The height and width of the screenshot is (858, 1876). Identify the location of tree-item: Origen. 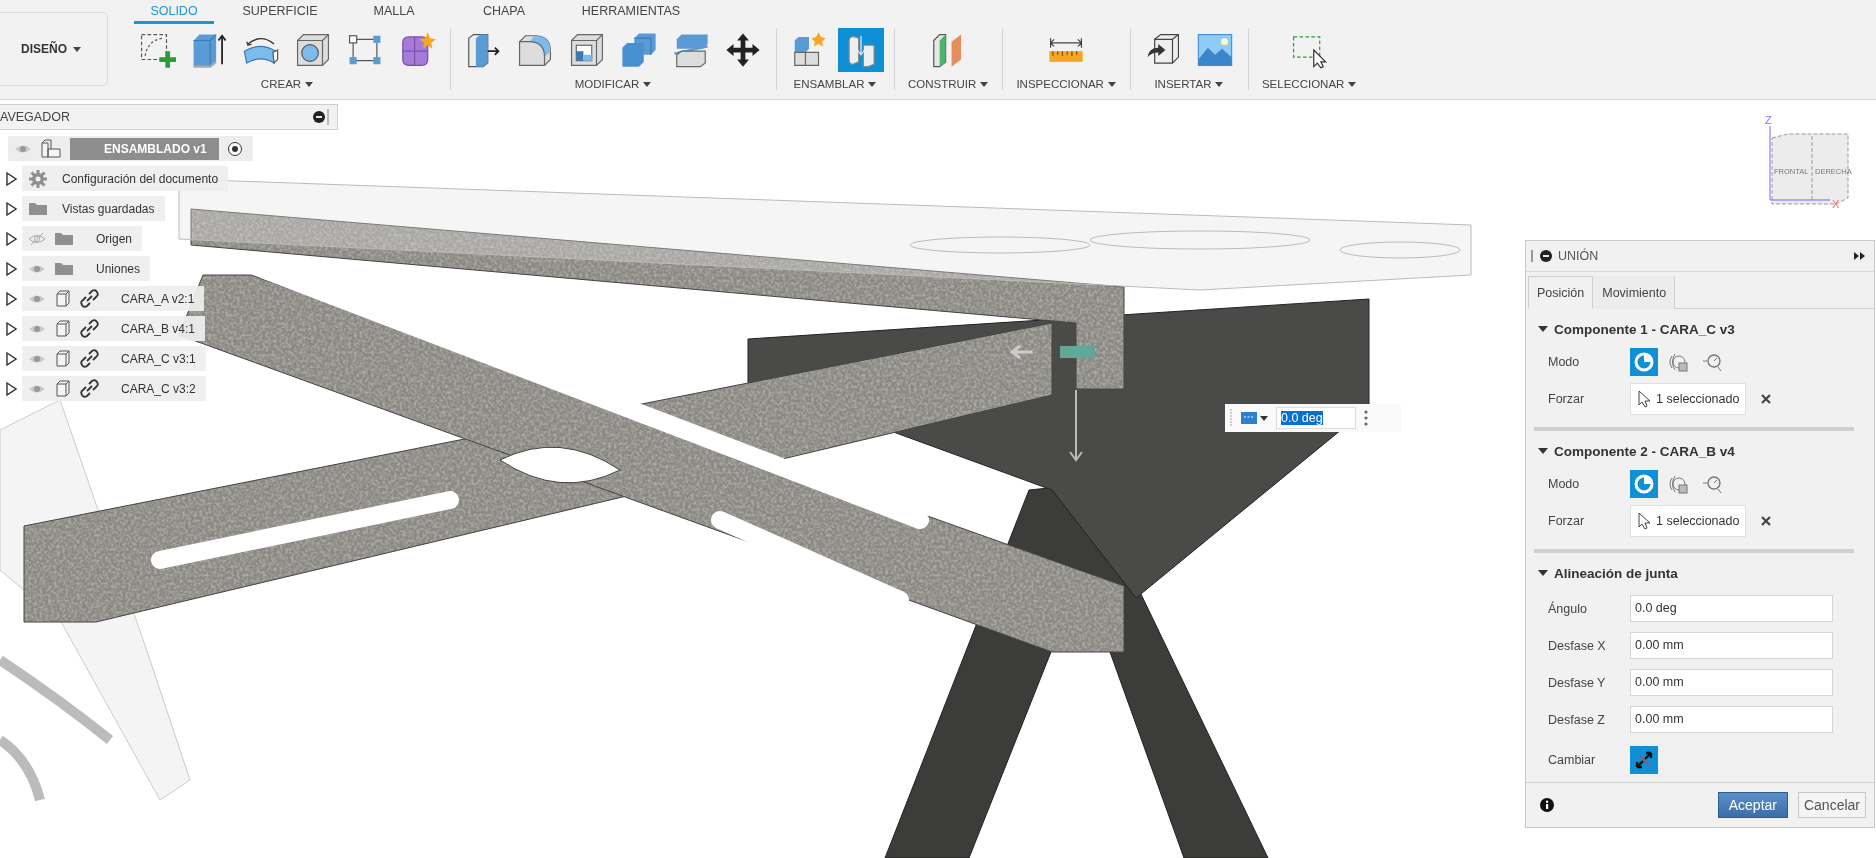
(82, 238).